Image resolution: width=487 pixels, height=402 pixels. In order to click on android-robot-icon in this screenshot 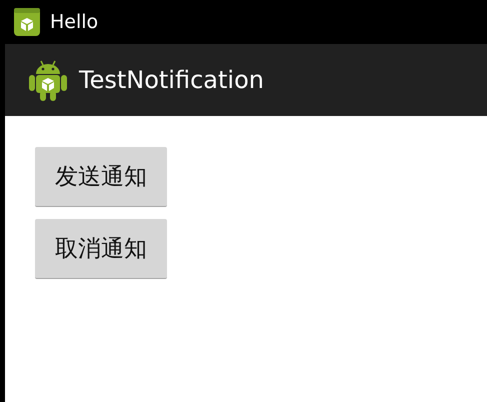, I will do `click(48, 80)`.